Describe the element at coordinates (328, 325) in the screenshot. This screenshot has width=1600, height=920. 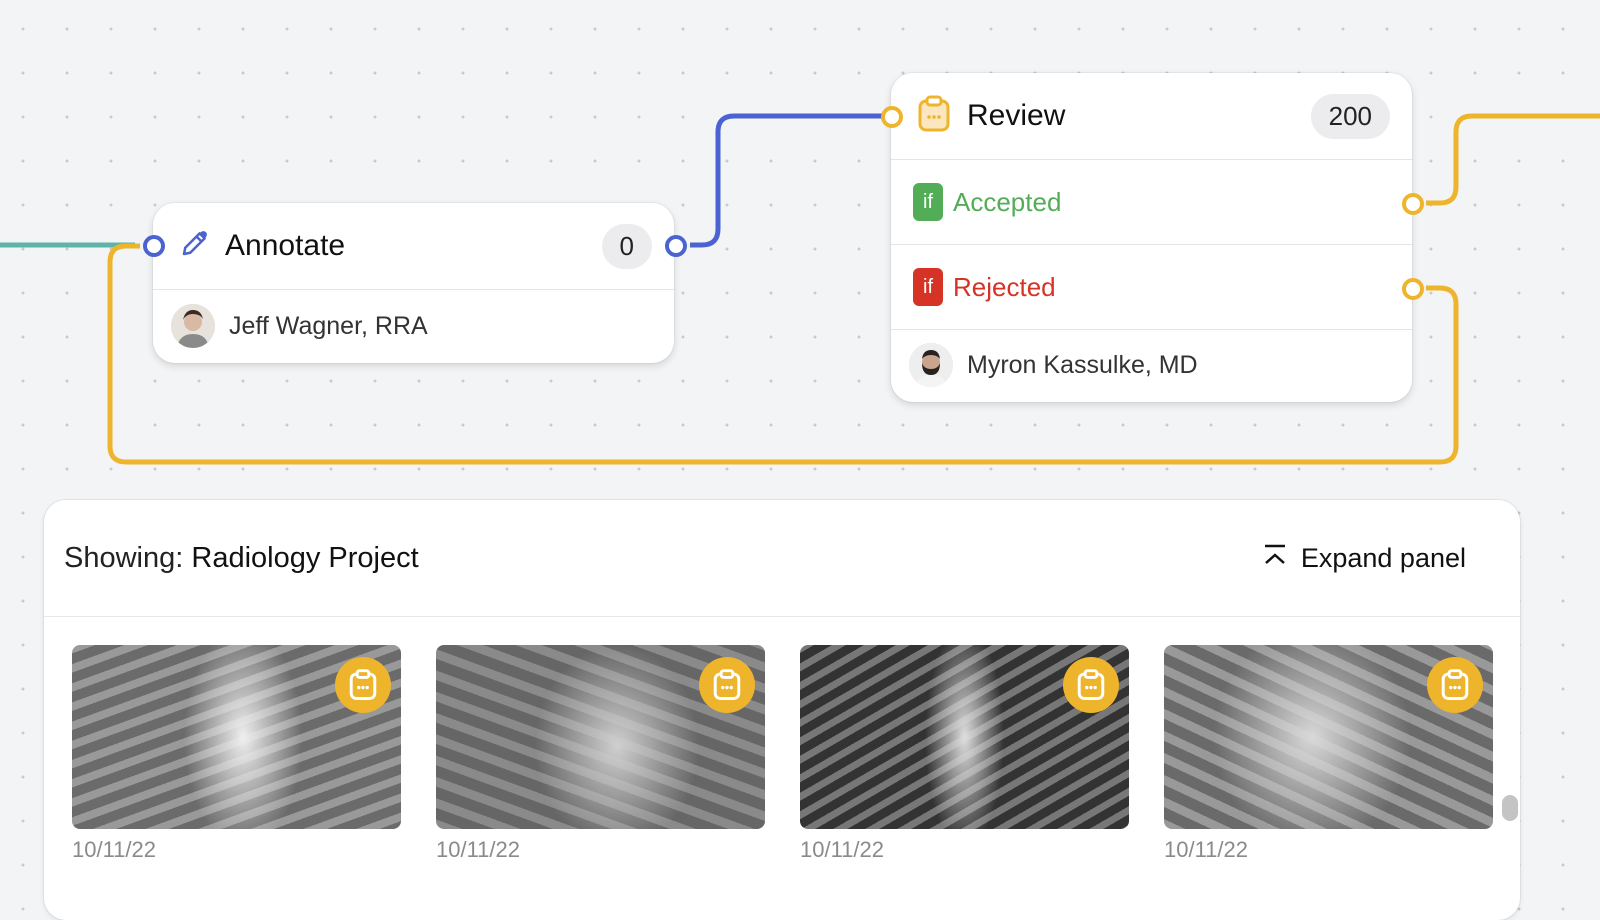
I see `assignee-name: Jeff Wagner, RRA` at that location.